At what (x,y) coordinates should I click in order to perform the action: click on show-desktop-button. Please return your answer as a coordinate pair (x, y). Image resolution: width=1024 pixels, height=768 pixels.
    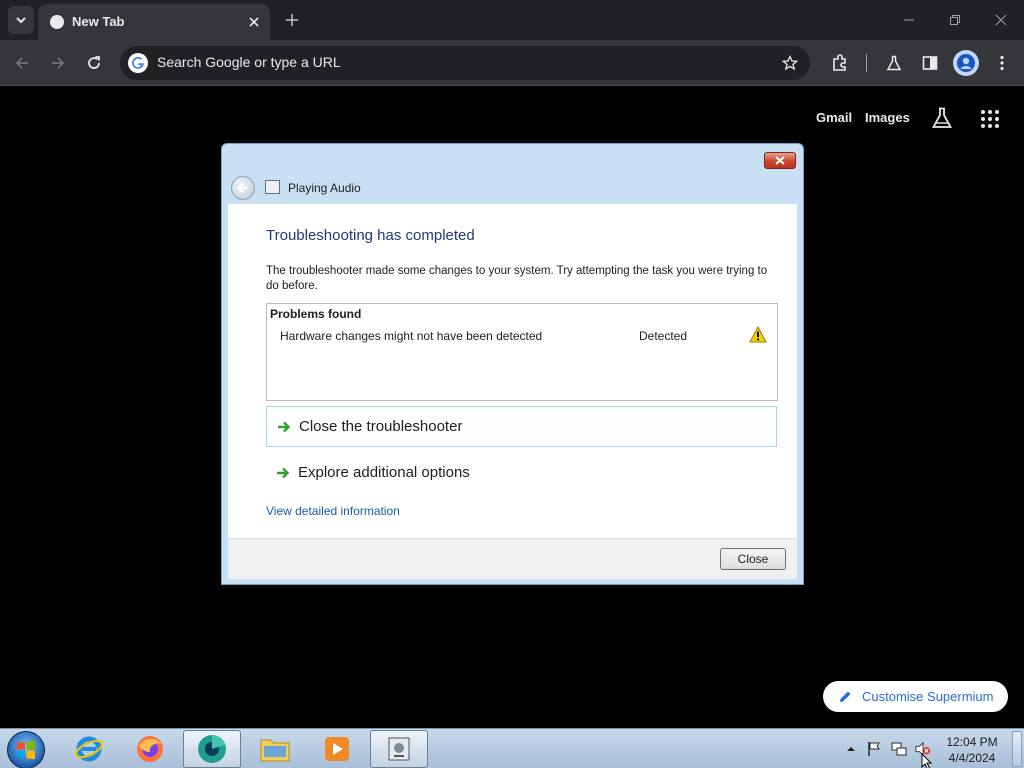
    Looking at the image, I should click on (1017, 749).